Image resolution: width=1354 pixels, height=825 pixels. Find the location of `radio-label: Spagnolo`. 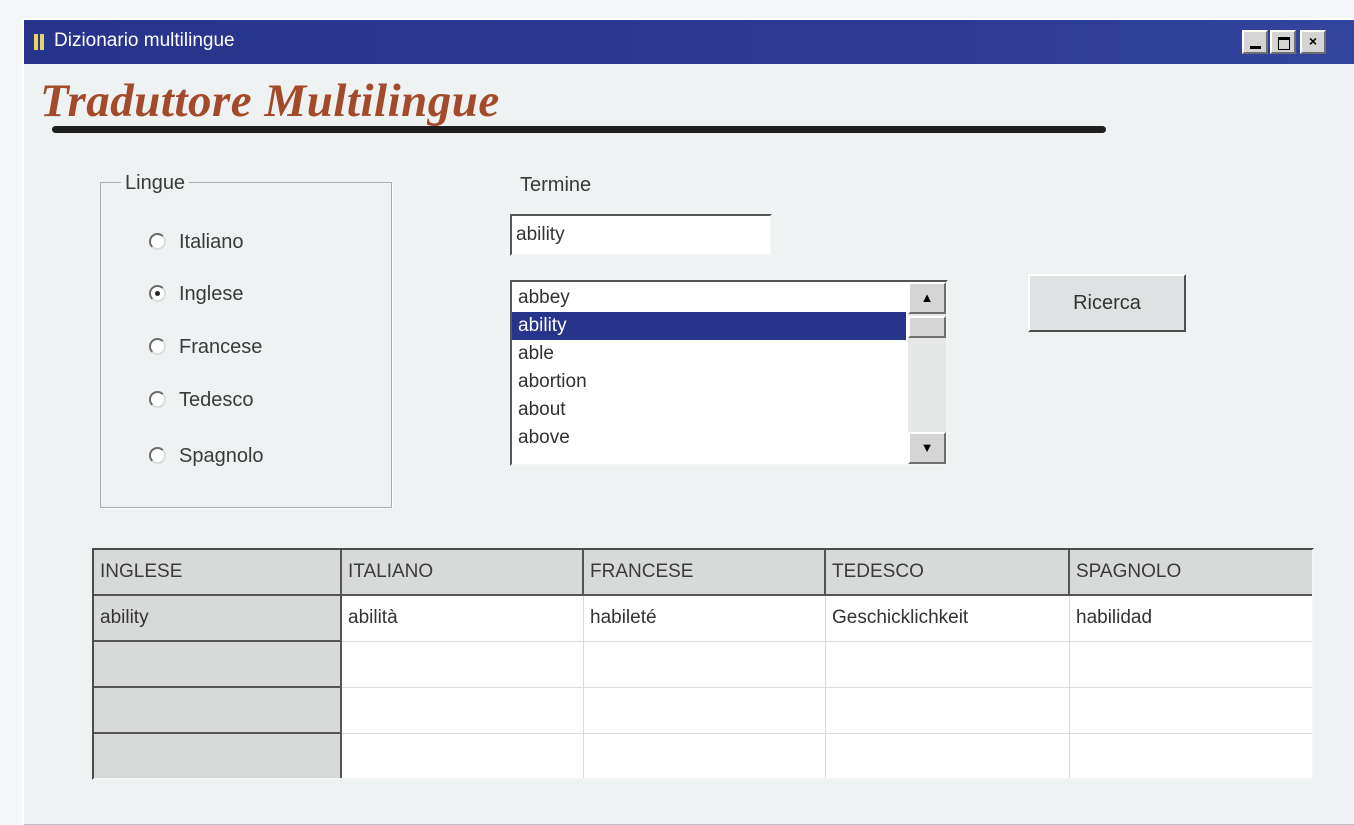

radio-label: Spagnolo is located at coordinates (221, 456).